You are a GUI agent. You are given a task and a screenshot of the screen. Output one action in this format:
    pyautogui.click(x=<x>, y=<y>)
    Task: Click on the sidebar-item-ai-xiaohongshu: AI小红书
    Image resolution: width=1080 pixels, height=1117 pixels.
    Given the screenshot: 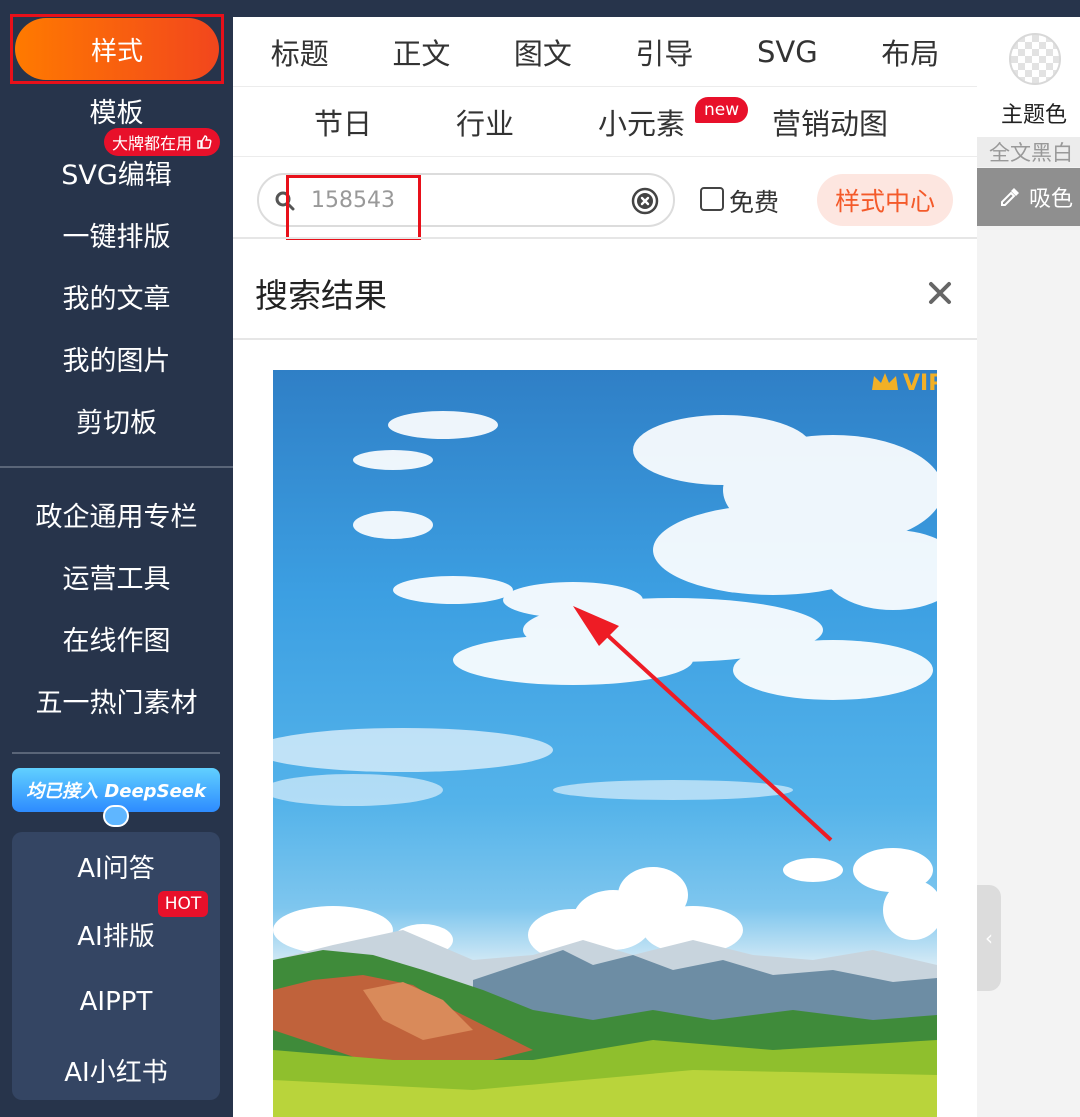 What is the action you would take?
    pyautogui.click(x=116, y=1070)
    